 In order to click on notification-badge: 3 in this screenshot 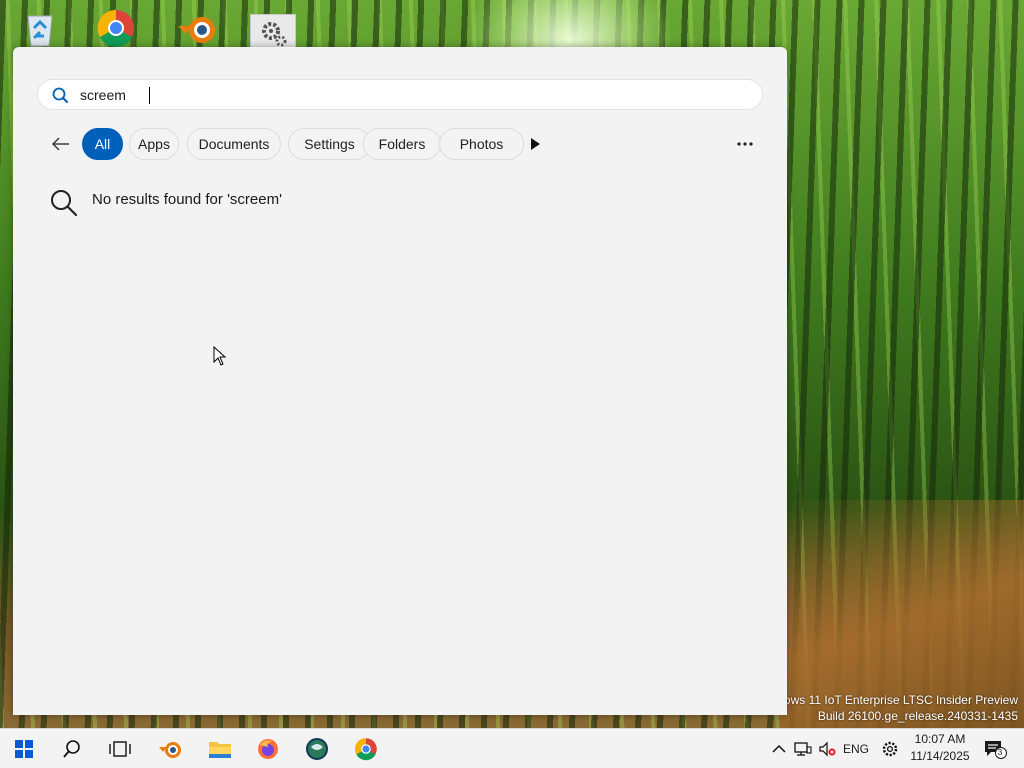, I will do `click(1000, 752)`.